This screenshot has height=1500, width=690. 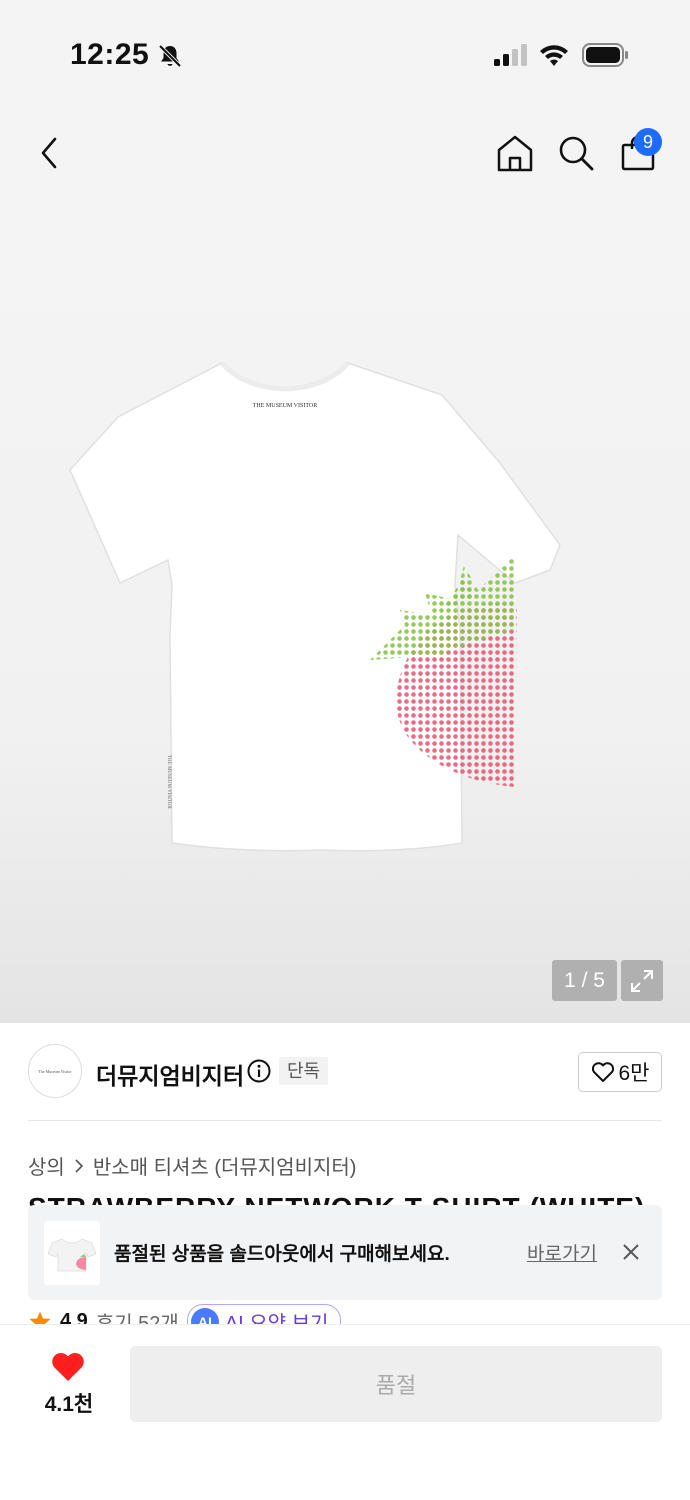 I want to click on search-icon, so click(x=576, y=153).